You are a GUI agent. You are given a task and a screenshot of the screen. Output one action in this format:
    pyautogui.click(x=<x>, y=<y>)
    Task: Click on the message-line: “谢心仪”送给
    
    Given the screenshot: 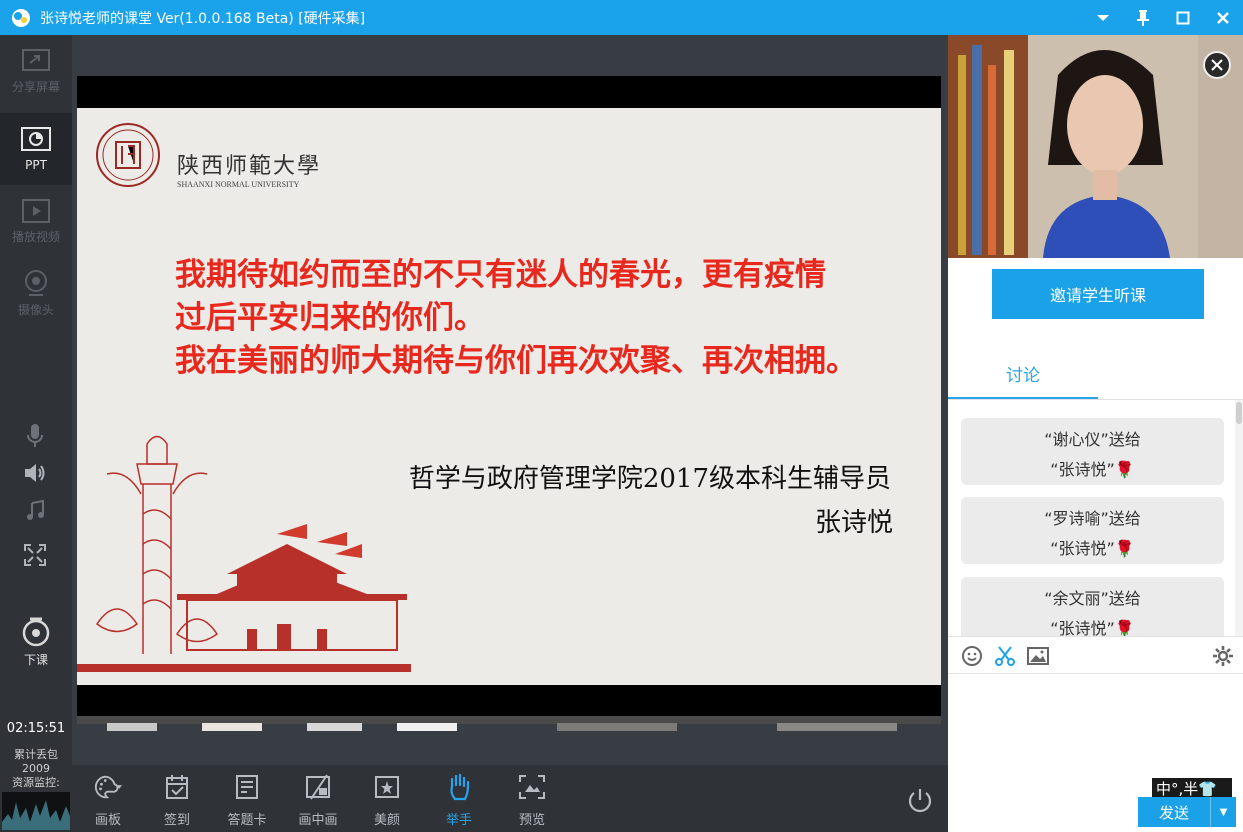 What is the action you would take?
    pyautogui.click(x=1092, y=439)
    